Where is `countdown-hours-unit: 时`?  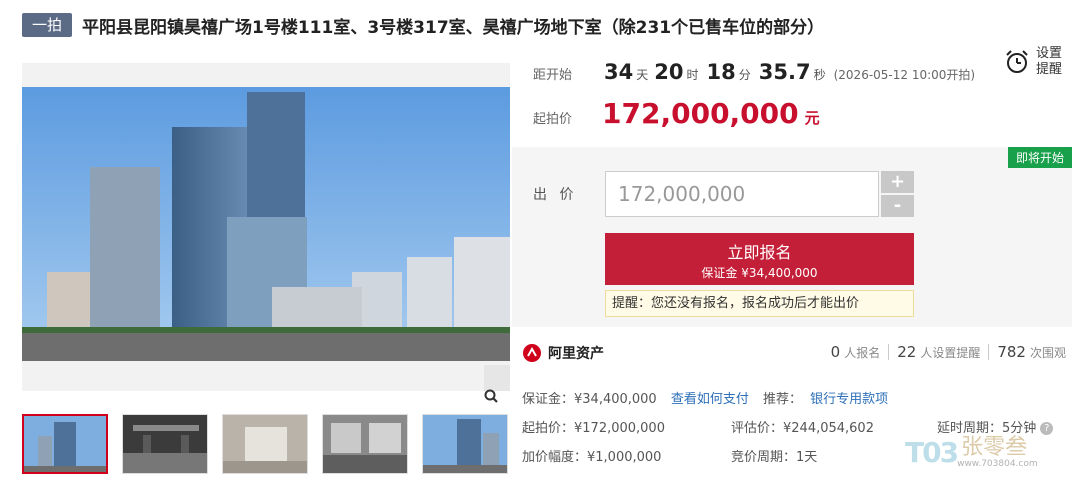
countdown-hours-unit: 时 is located at coordinates (692, 75).